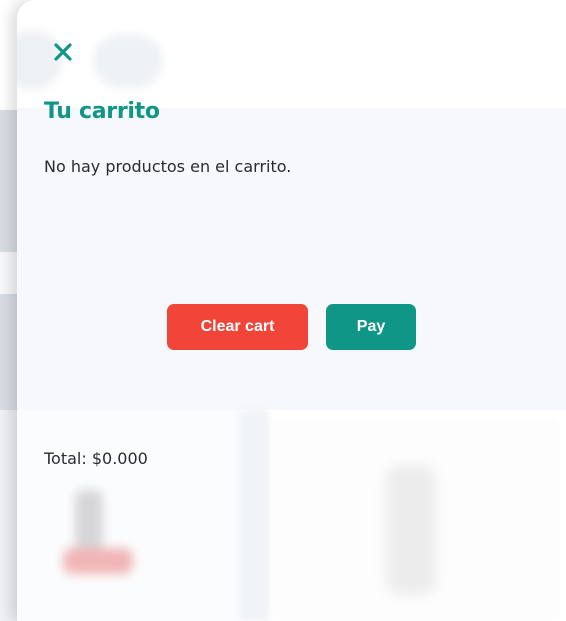 This screenshot has height=621, width=566. I want to click on clear-cart-button: Clear cart, so click(237, 327).